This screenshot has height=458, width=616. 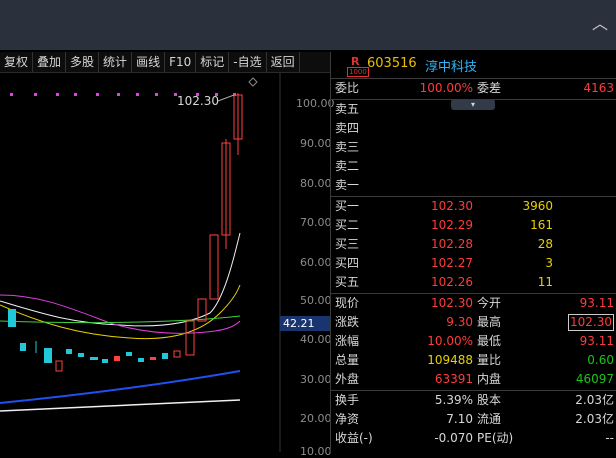 What do you see at coordinates (50, 62) in the screenshot?
I see `toolbar-overlay-button: 叠加` at bounding box center [50, 62].